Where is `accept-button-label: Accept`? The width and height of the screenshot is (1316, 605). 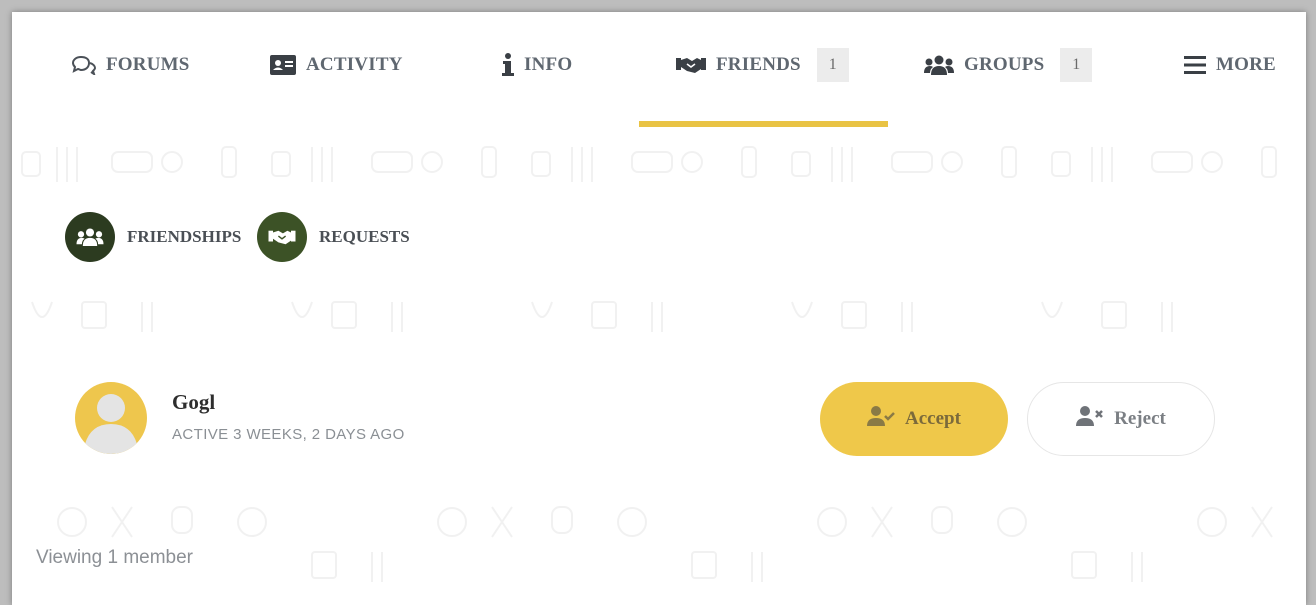 accept-button-label: Accept is located at coordinates (933, 418).